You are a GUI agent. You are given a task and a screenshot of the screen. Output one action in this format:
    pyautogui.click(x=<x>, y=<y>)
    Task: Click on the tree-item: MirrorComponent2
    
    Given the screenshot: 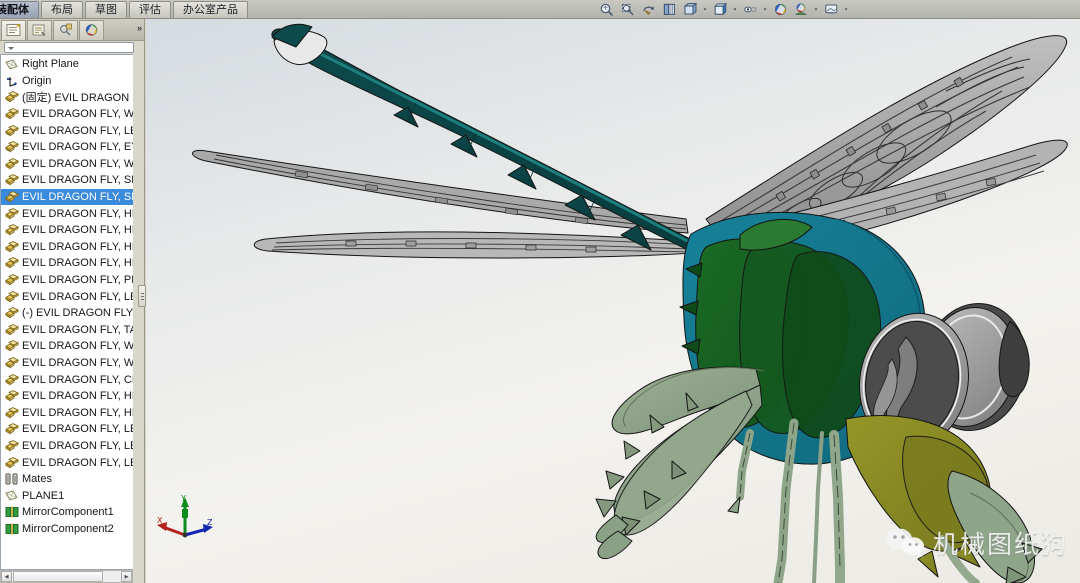 What is the action you would take?
    pyautogui.click(x=67, y=529)
    